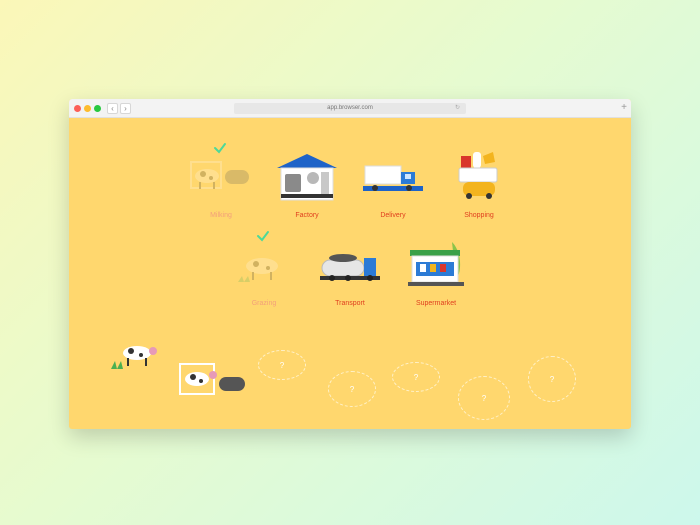 This screenshot has height=525, width=700. I want to click on minimize-window-button, so click(87, 108).